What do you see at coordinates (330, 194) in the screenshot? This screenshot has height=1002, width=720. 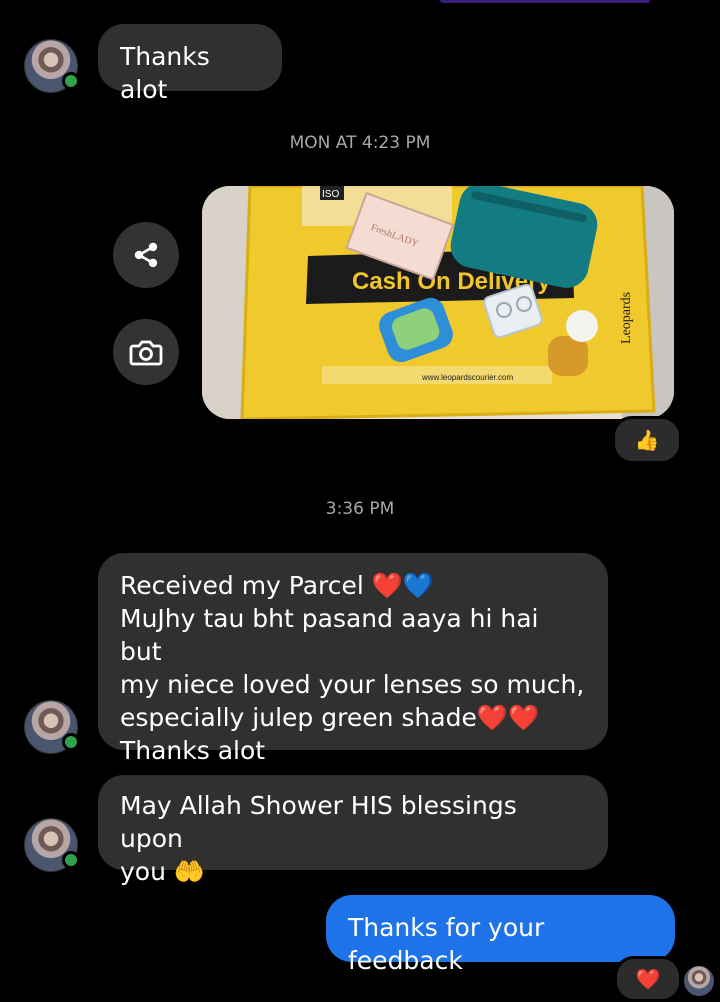 I see `photo-badge-text: ISO` at bounding box center [330, 194].